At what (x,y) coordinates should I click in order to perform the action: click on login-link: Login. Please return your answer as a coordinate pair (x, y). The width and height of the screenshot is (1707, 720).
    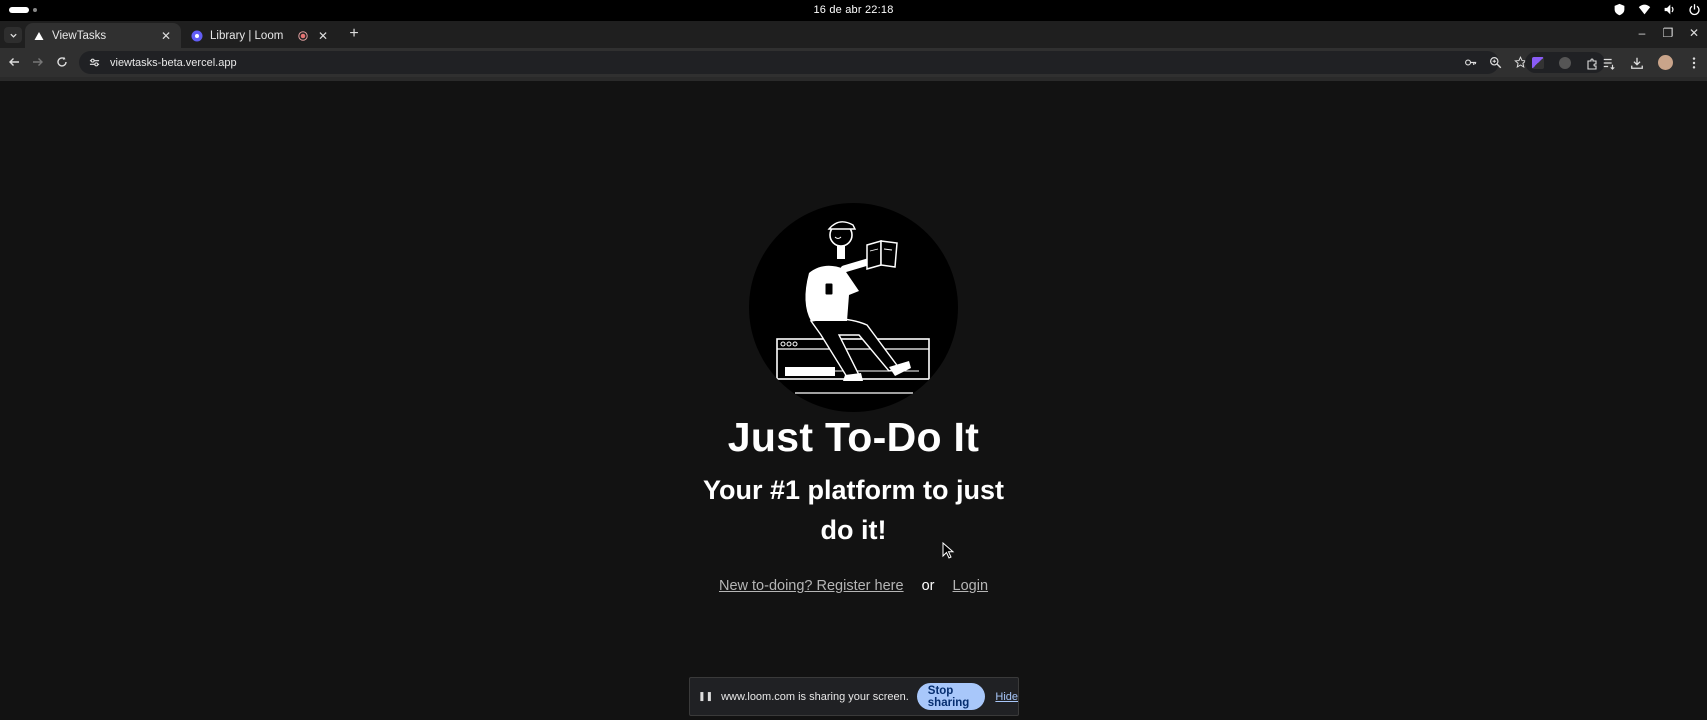
    Looking at the image, I should click on (970, 586).